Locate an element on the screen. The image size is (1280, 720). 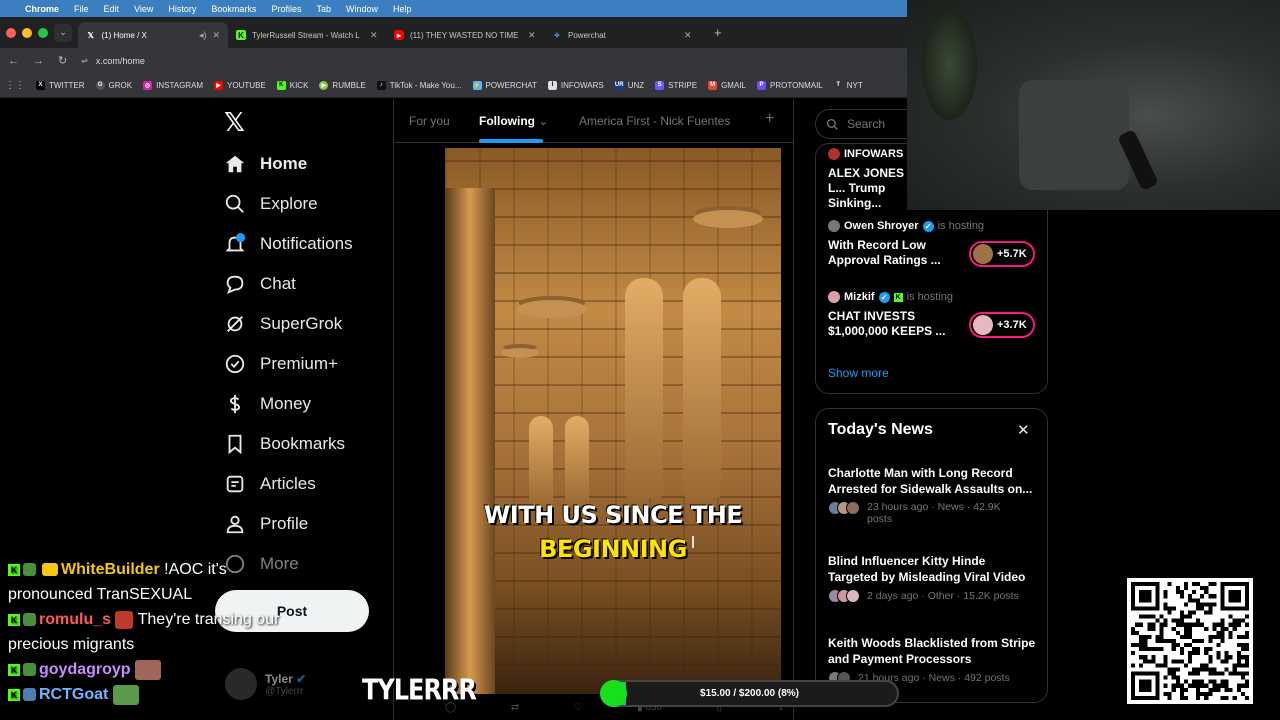
url-field: ⇌ x.com/home is located at coordinates (113, 61).